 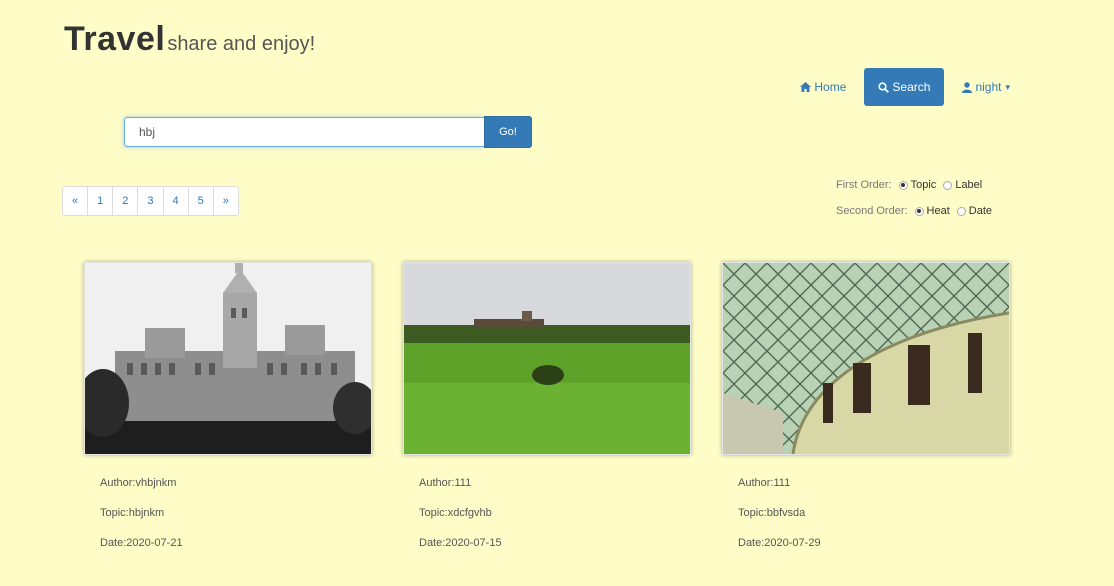 I want to click on pager-next: », so click(x=225, y=201).